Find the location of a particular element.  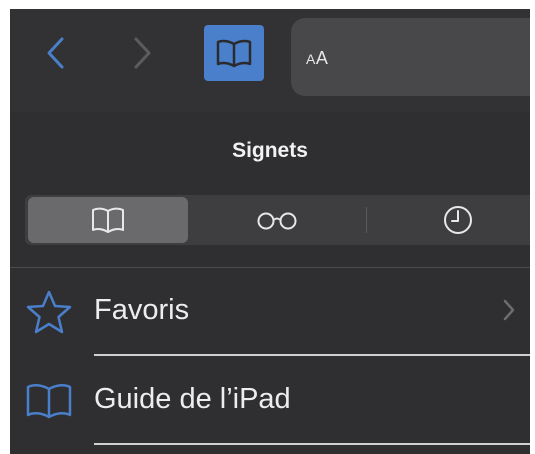

chevron-left-icon is located at coordinates (55, 53).